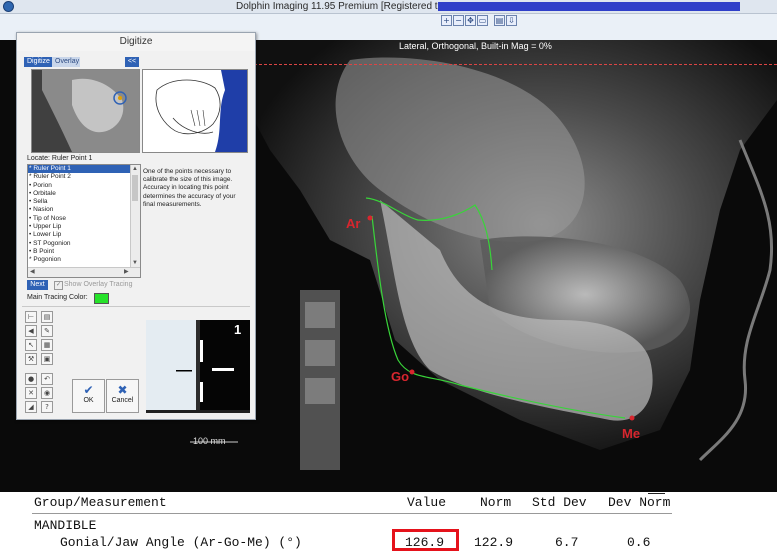  Describe the element at coordinates (84, 227) in the screenshot. I see `list-item: • Upper Lip` at that location.